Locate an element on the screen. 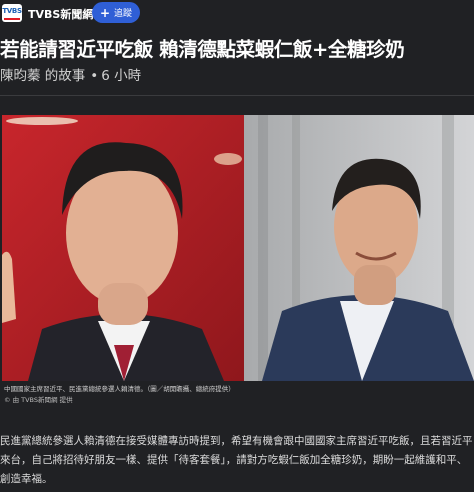  follow-button: + 追蹤 is located at coordinates (116, 12).